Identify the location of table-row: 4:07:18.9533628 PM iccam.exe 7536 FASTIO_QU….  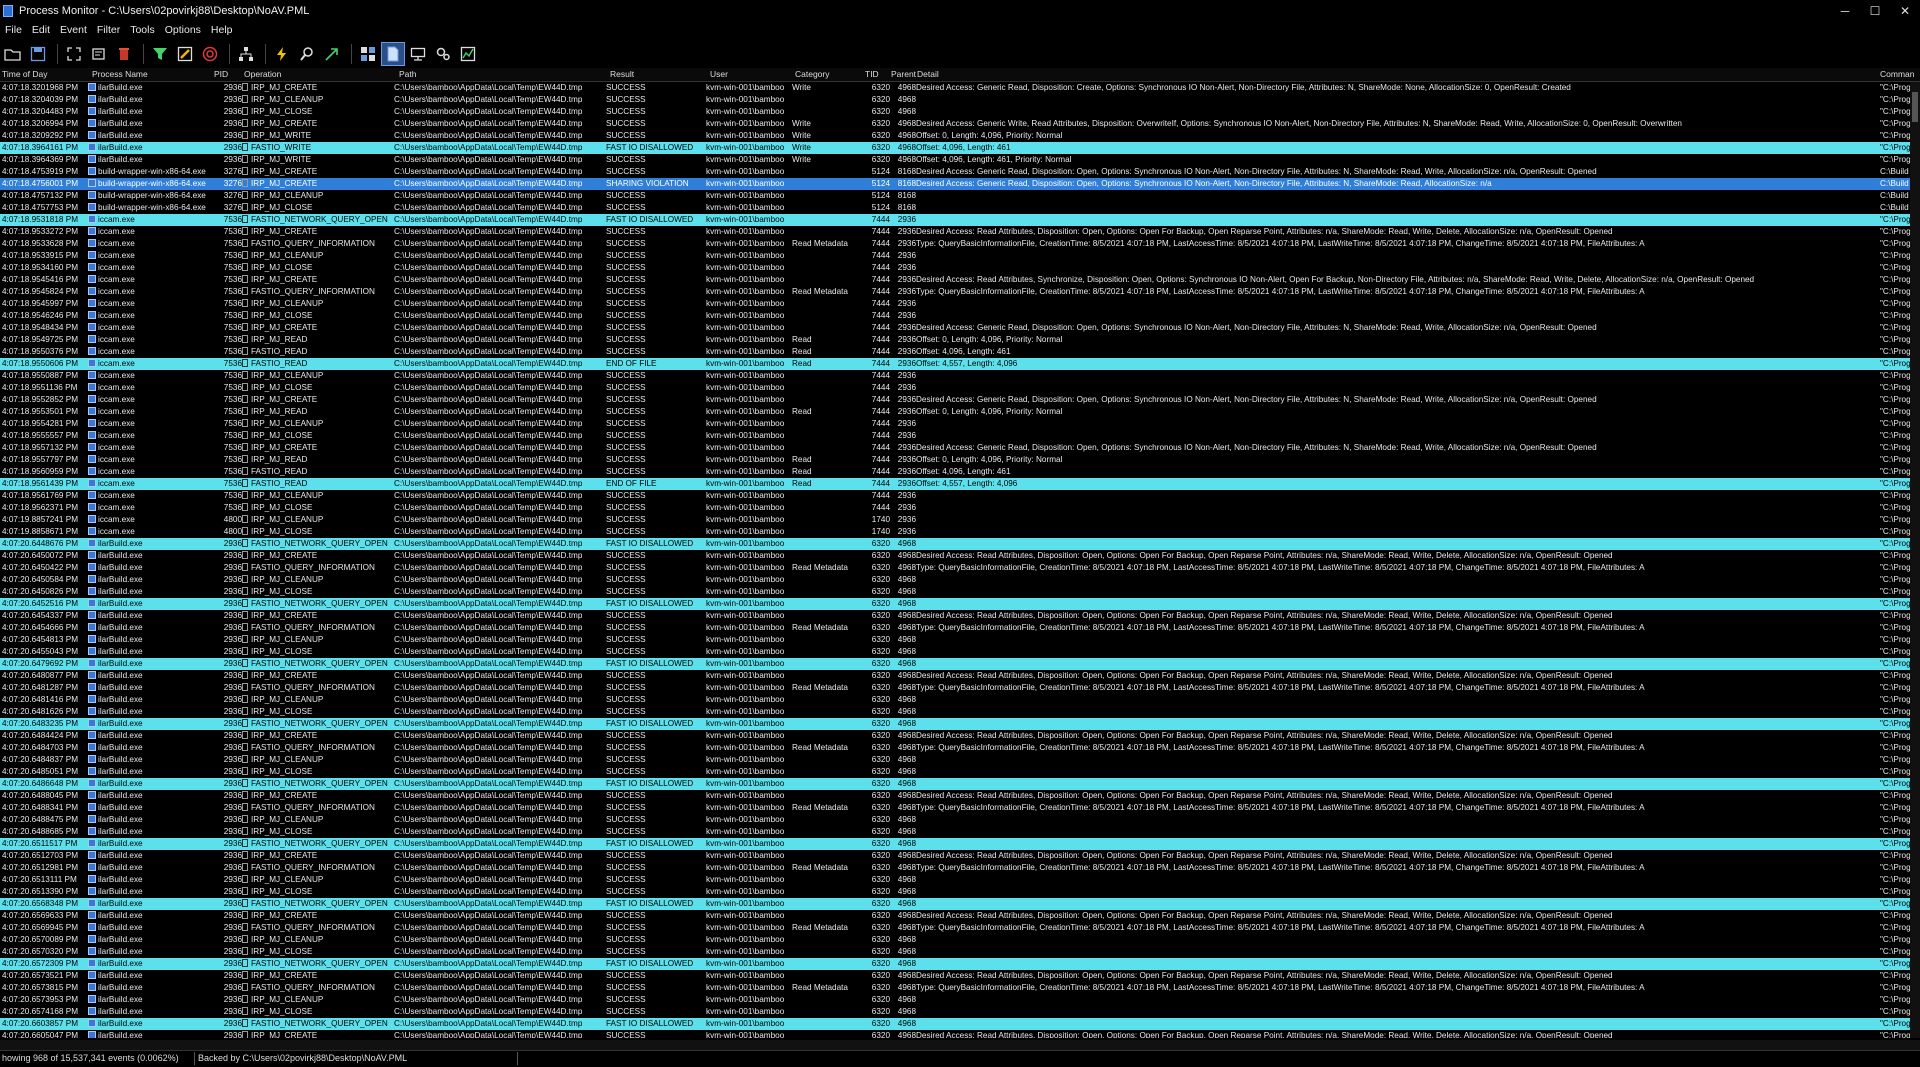
(955, 244).